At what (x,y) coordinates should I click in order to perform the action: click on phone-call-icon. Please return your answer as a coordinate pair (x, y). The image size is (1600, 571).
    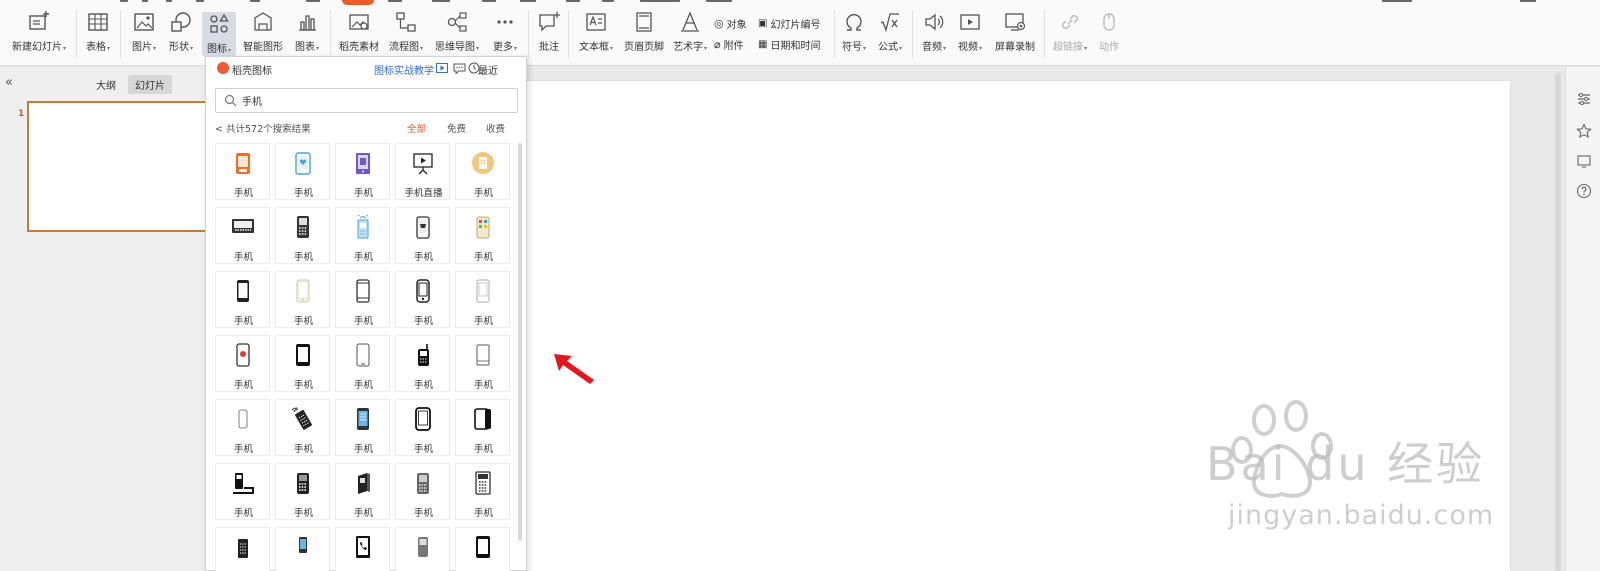
    Looking at the image, I should click on (363, 547).